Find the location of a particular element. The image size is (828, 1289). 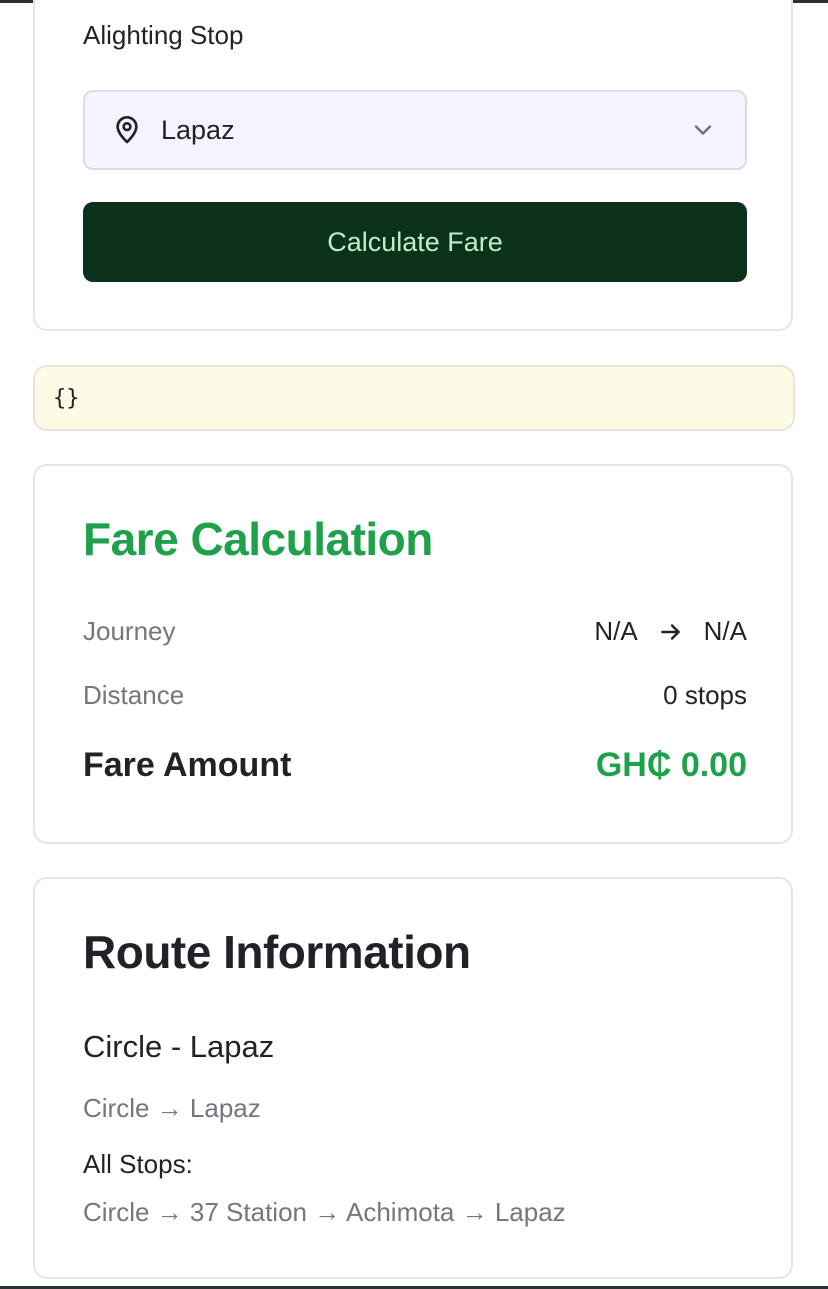

distance-row: Distance 0 stops is located at coordinates (415, 695).